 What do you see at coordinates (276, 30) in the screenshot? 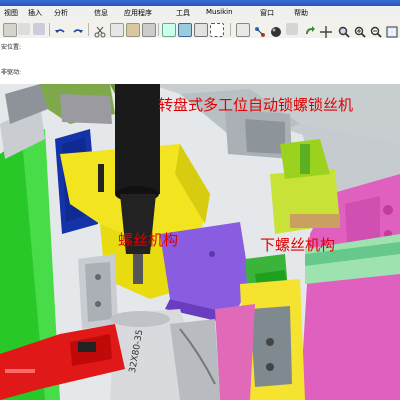
I see `render-sphere-icon` at bounding box center [276, 30].